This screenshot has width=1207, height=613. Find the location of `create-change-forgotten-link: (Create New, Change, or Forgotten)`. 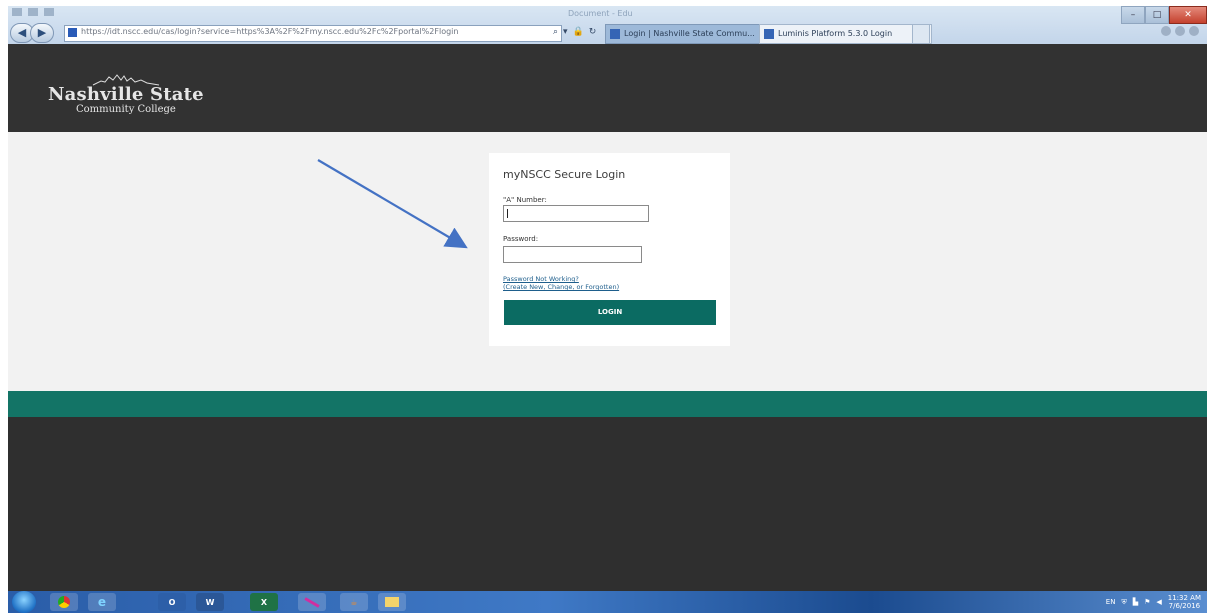

create-change-forgotten-link: (Create New, Change, or Forgotten) is located at coordinates (561, 287).